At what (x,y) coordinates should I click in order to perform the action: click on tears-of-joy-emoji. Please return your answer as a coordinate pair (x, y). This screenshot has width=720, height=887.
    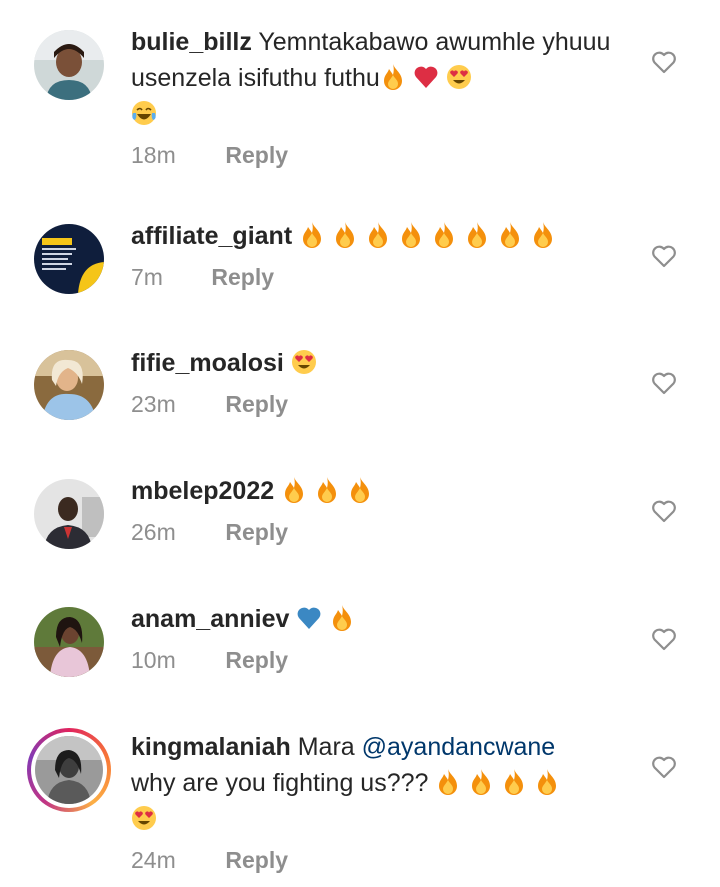
    Looking at the image, I should click on (144, 113).